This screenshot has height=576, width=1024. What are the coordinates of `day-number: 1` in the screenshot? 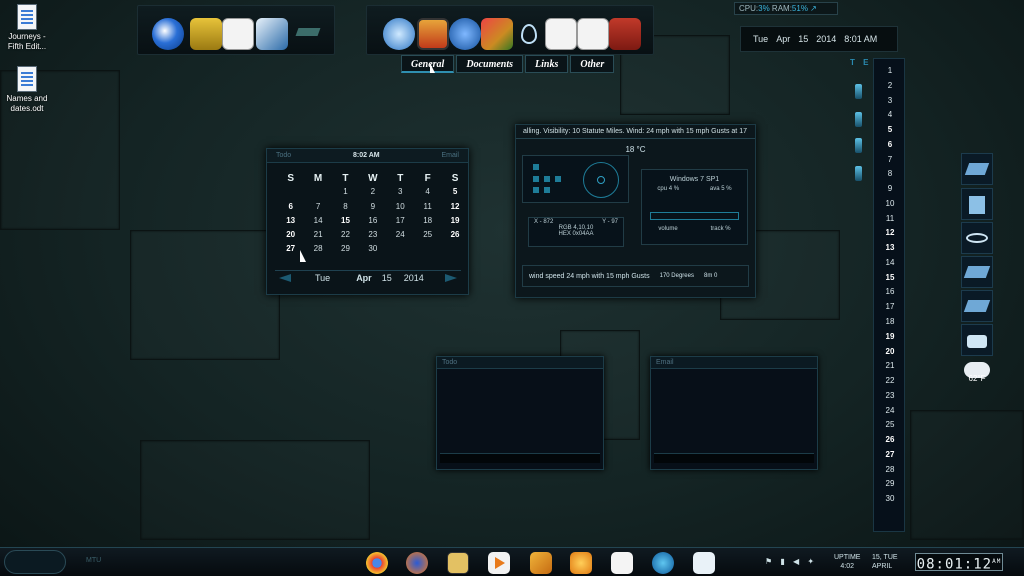 It's located at (890, 71).